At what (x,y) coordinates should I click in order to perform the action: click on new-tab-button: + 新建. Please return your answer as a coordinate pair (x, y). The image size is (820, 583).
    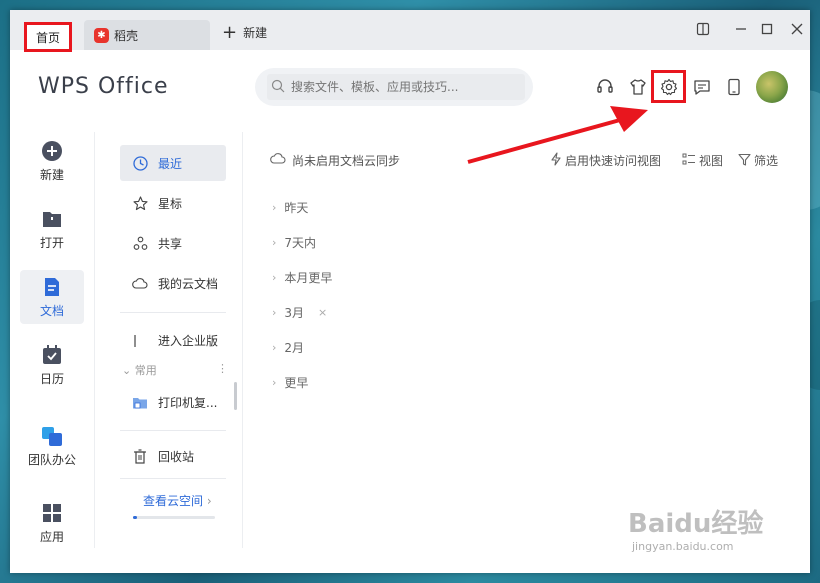
    Looking at the image, I should click on (245, 32).